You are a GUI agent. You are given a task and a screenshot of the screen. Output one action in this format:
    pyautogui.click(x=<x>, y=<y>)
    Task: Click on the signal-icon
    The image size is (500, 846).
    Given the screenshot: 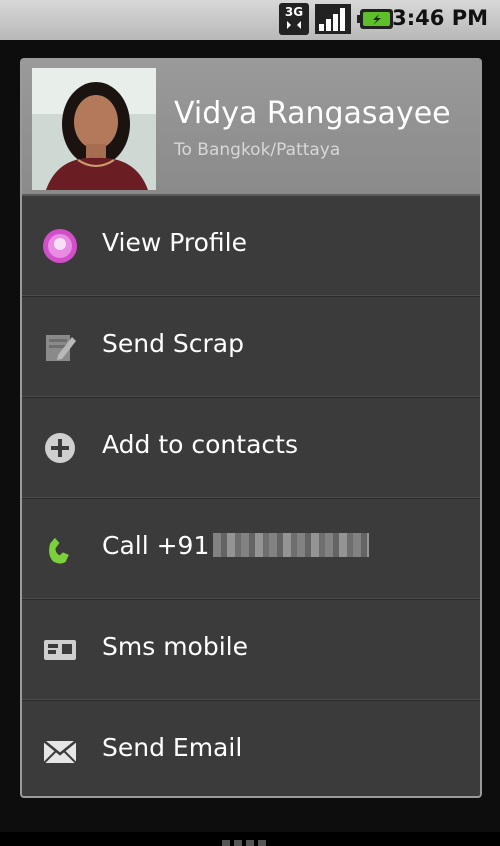 What is the action you would take?
    pyautogui.click(x=333, y=19)
    